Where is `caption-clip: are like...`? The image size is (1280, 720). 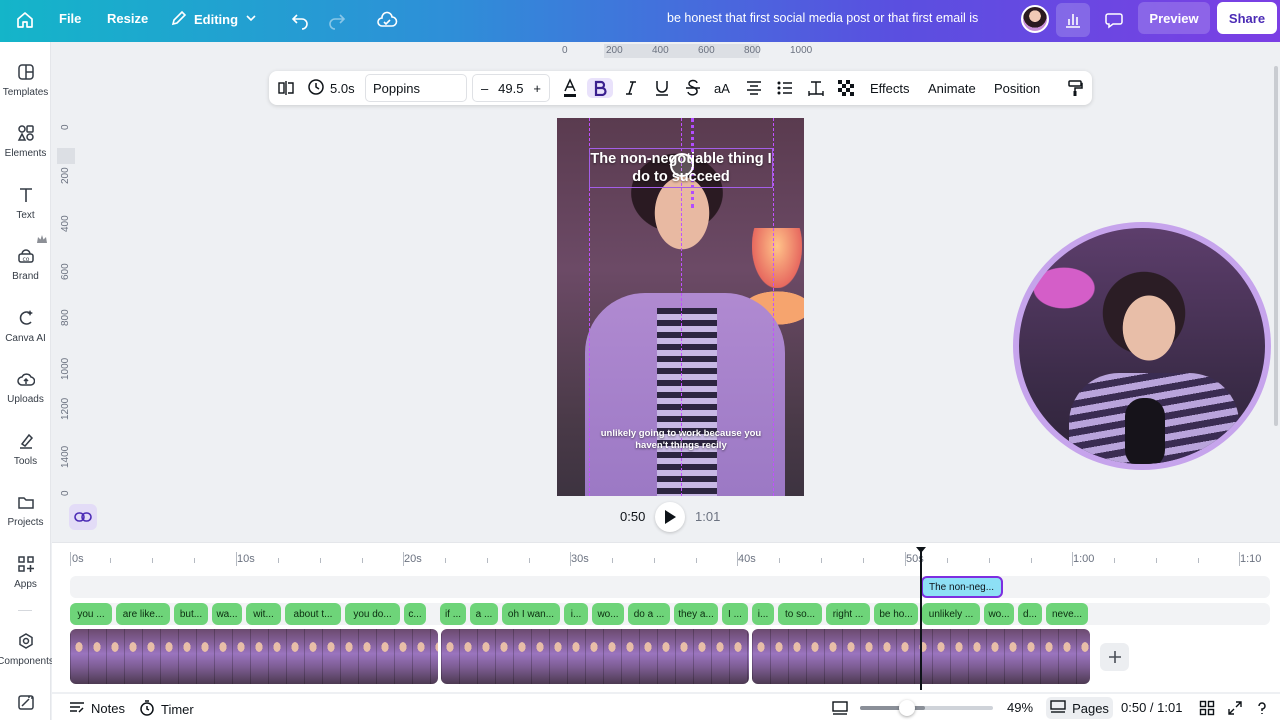 caption-clip: are like... is located at coordinates (143, 614).